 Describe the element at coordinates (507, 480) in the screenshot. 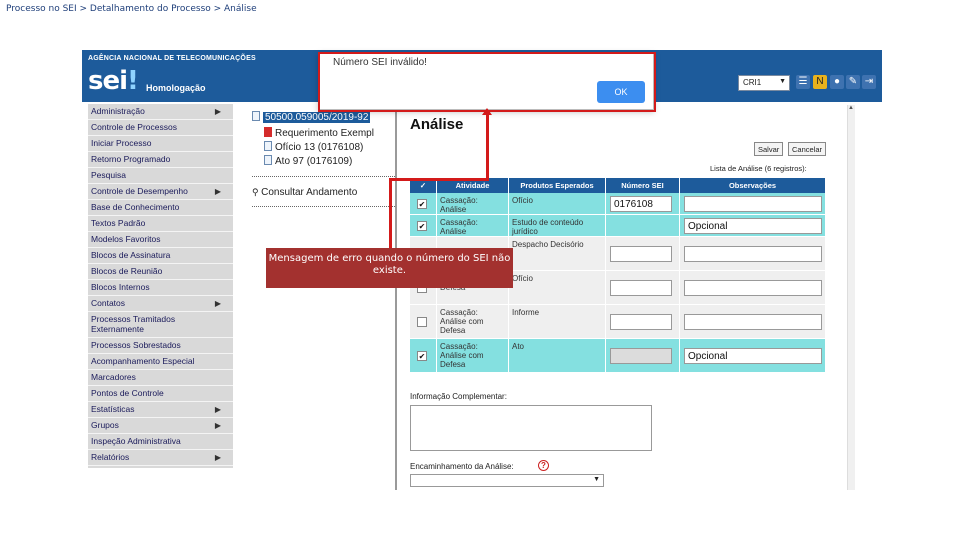

I see `encaminhamento-select: ▼` at that location.